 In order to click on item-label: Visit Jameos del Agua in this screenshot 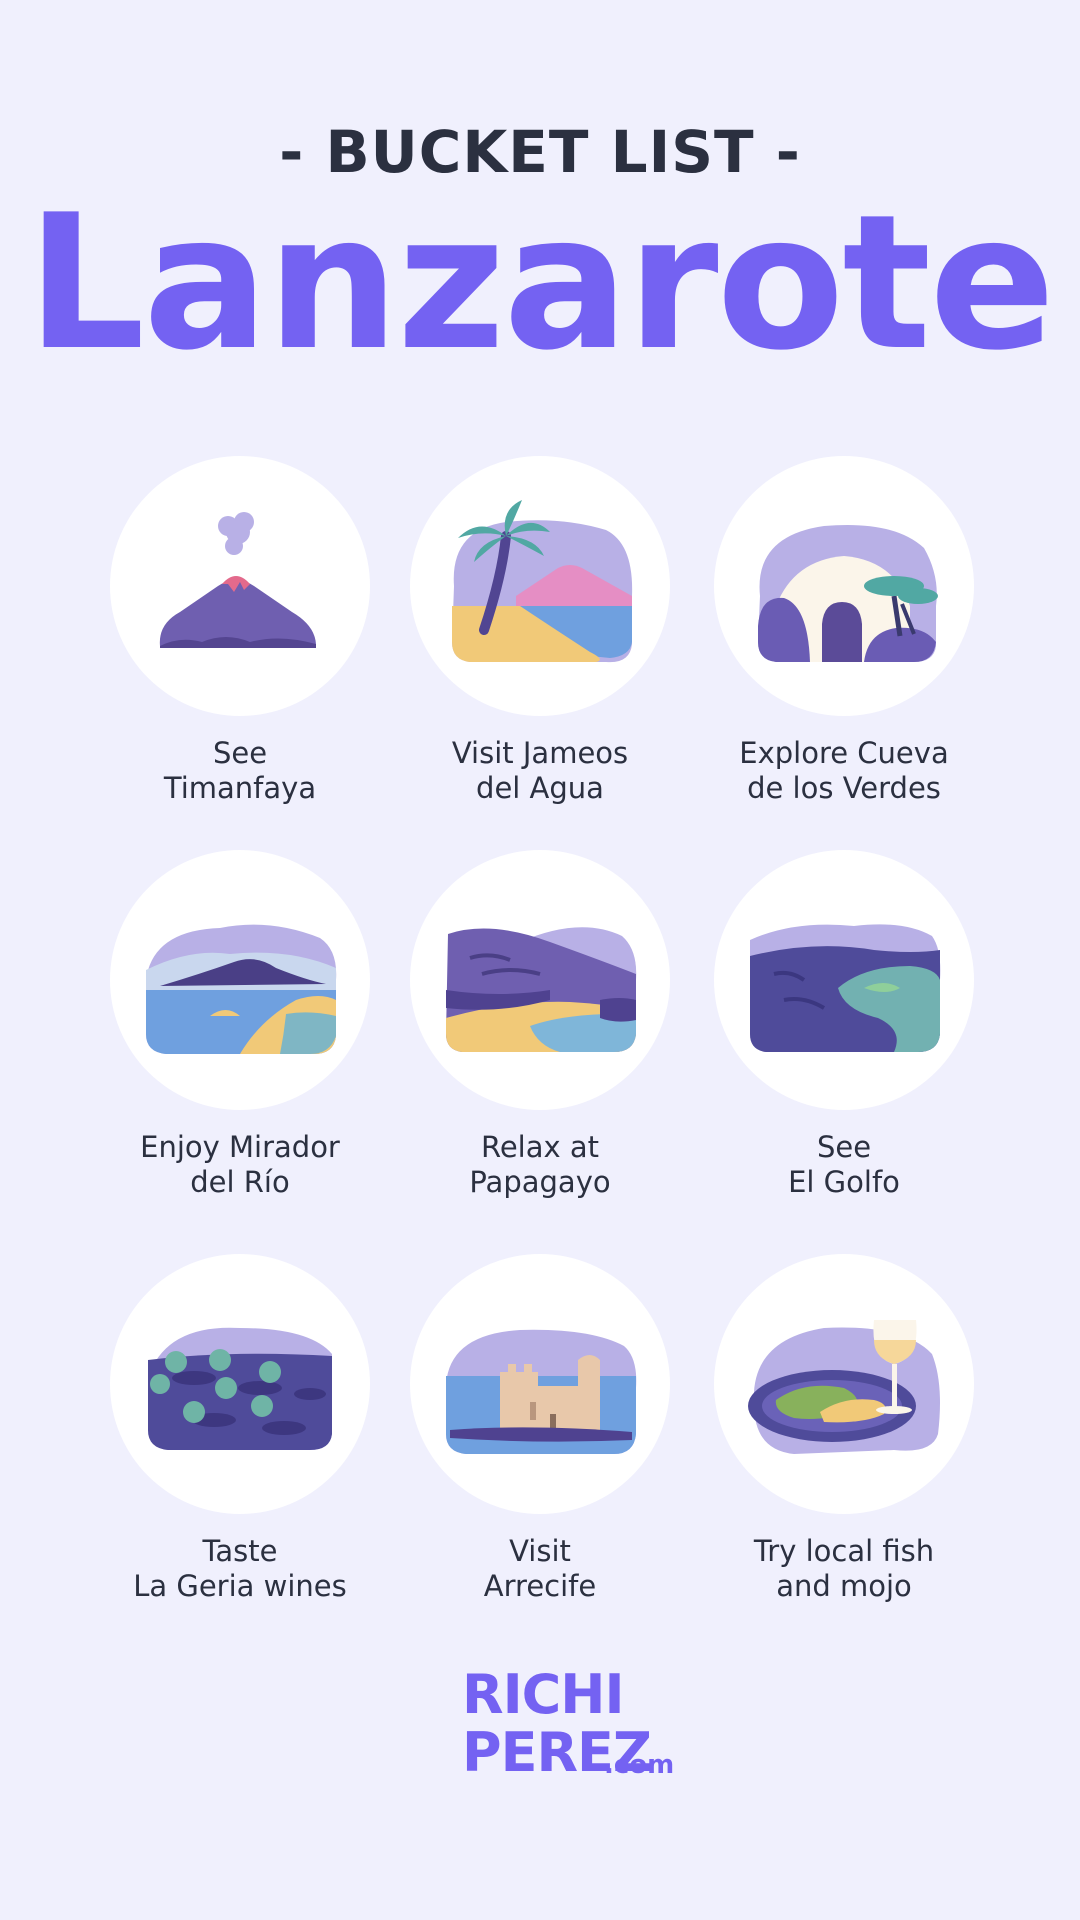, I will do `click(540, 770)`.